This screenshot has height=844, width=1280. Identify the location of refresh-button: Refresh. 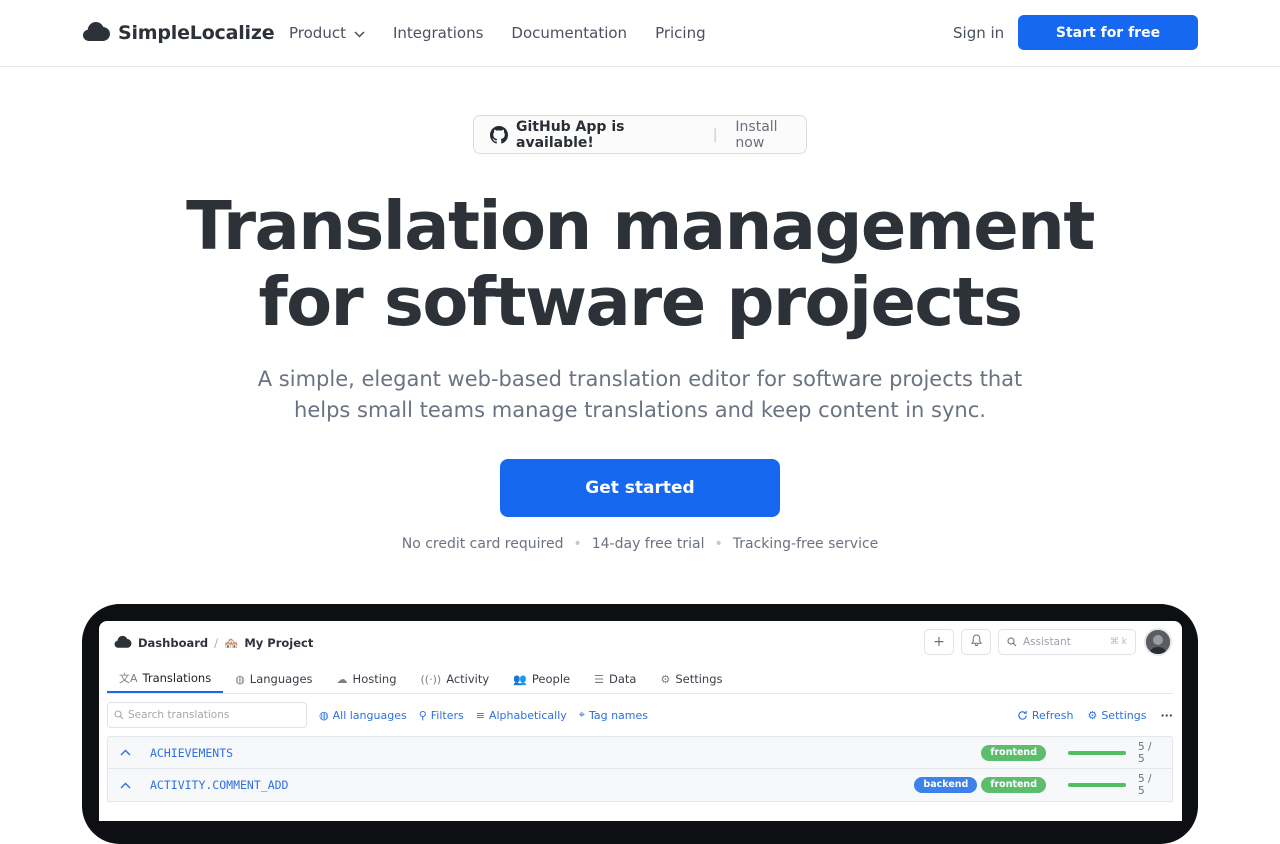
(1045, 715).